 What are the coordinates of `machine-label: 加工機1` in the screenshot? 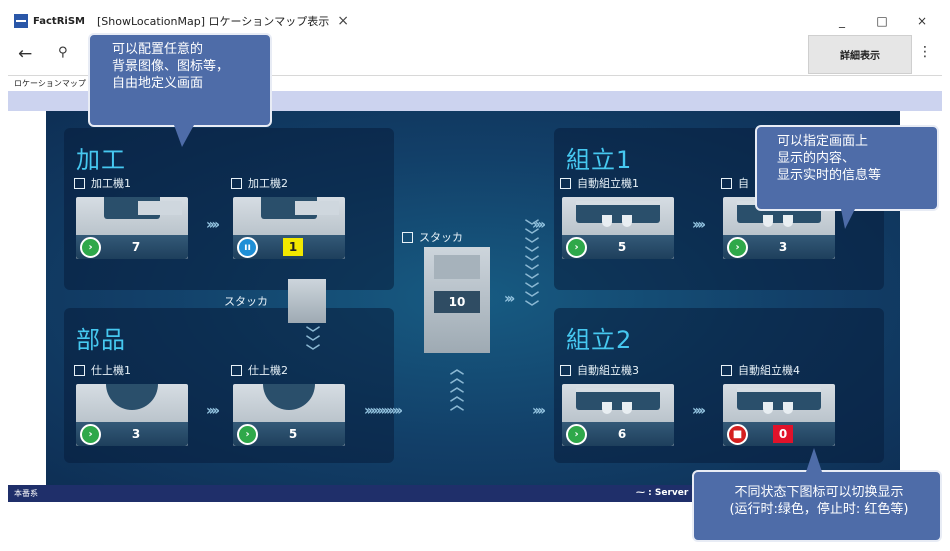 It's located at (111, 183).